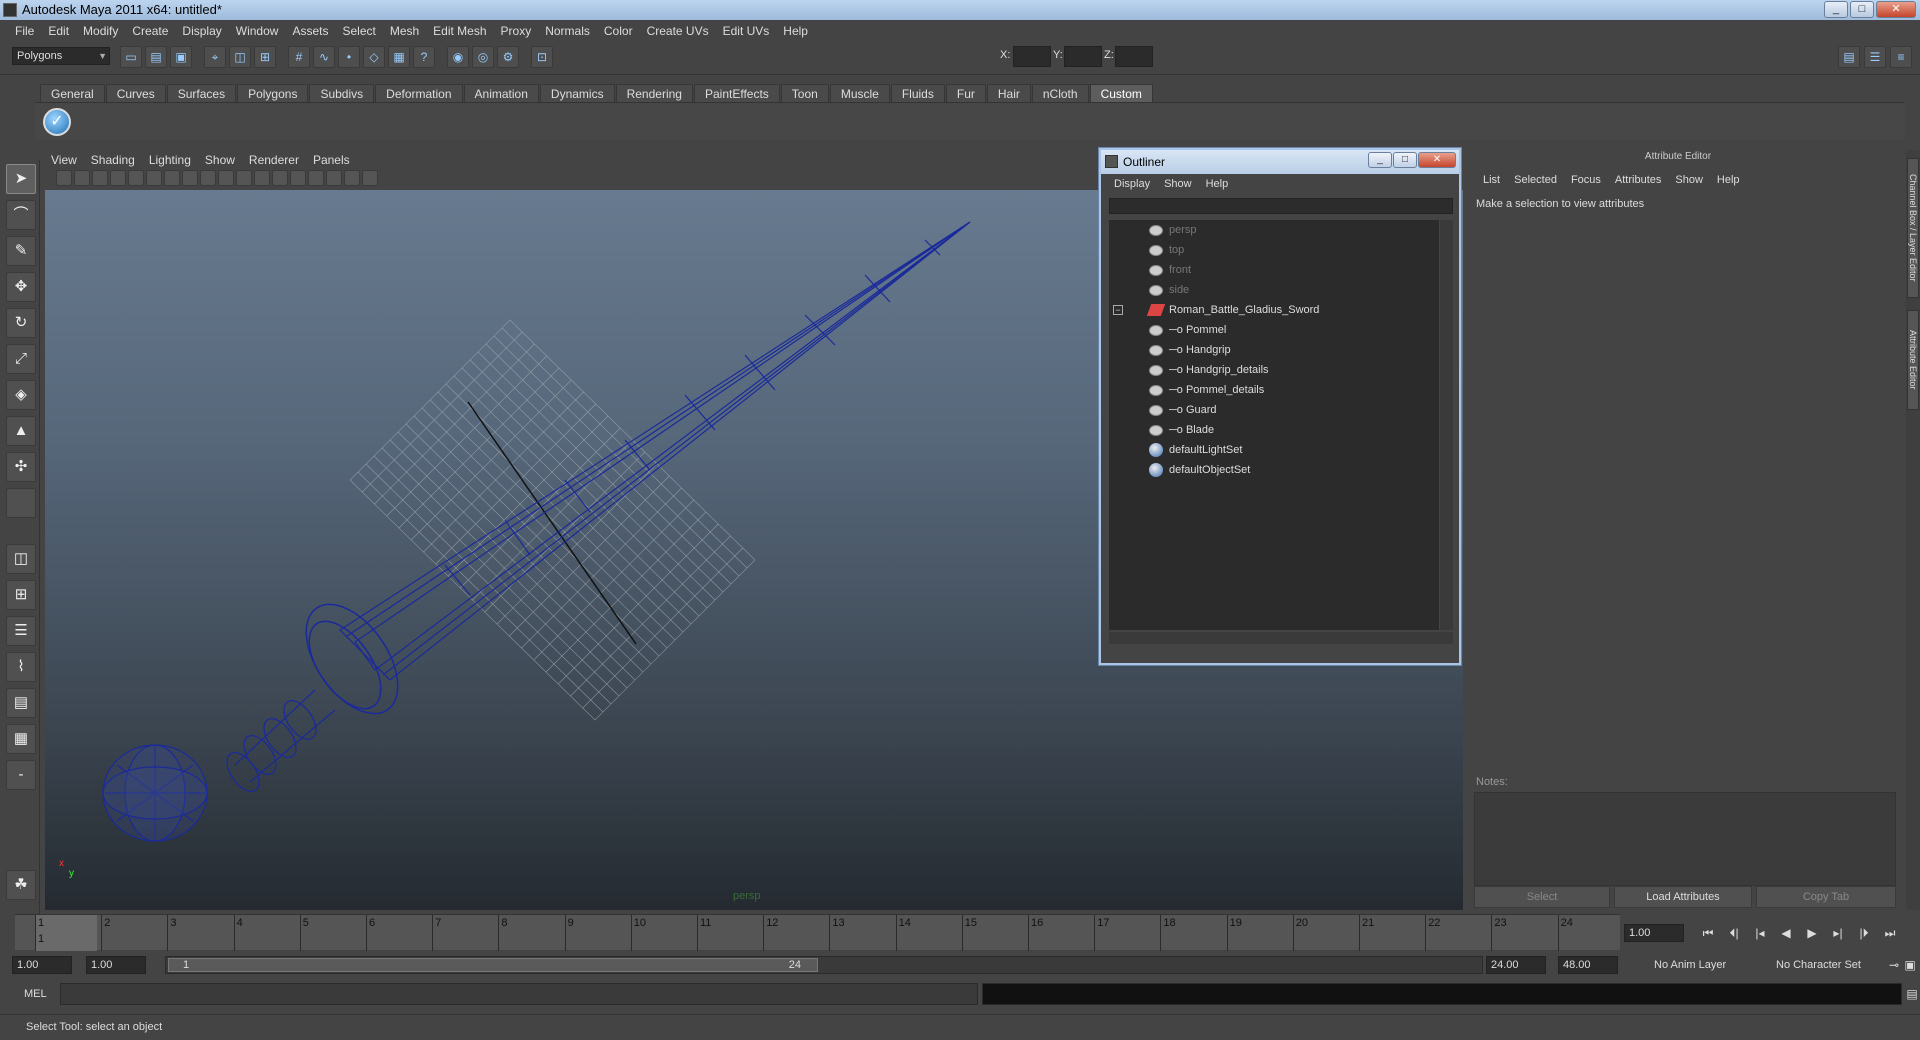  What do you see at coordinates (190, 178) in the screenshot?
I see `gate-mask-icon` at bounding box center [190, 178].